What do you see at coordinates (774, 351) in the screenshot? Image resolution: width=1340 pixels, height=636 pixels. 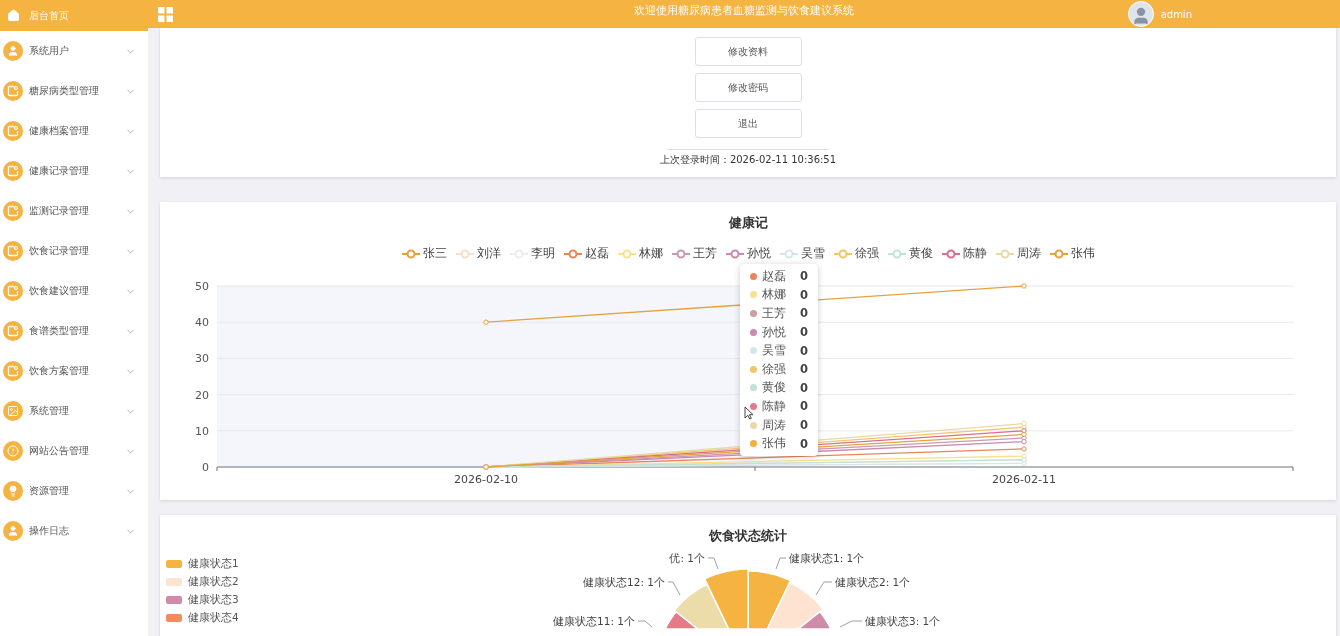 I see `series-name: 吴雪` at bounding box center [774, 351].